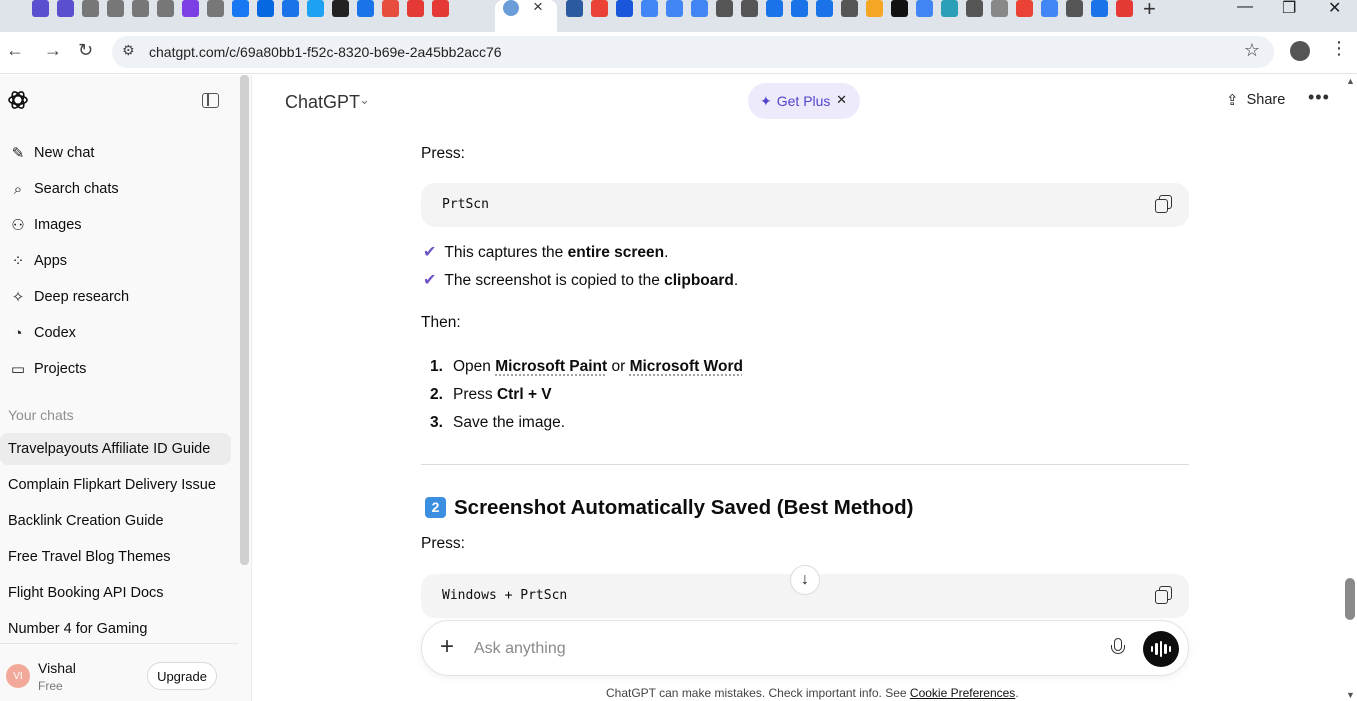 This screenshot has width=1357, height=701. I want to click on main-scrollbar, so click(1350, 599).